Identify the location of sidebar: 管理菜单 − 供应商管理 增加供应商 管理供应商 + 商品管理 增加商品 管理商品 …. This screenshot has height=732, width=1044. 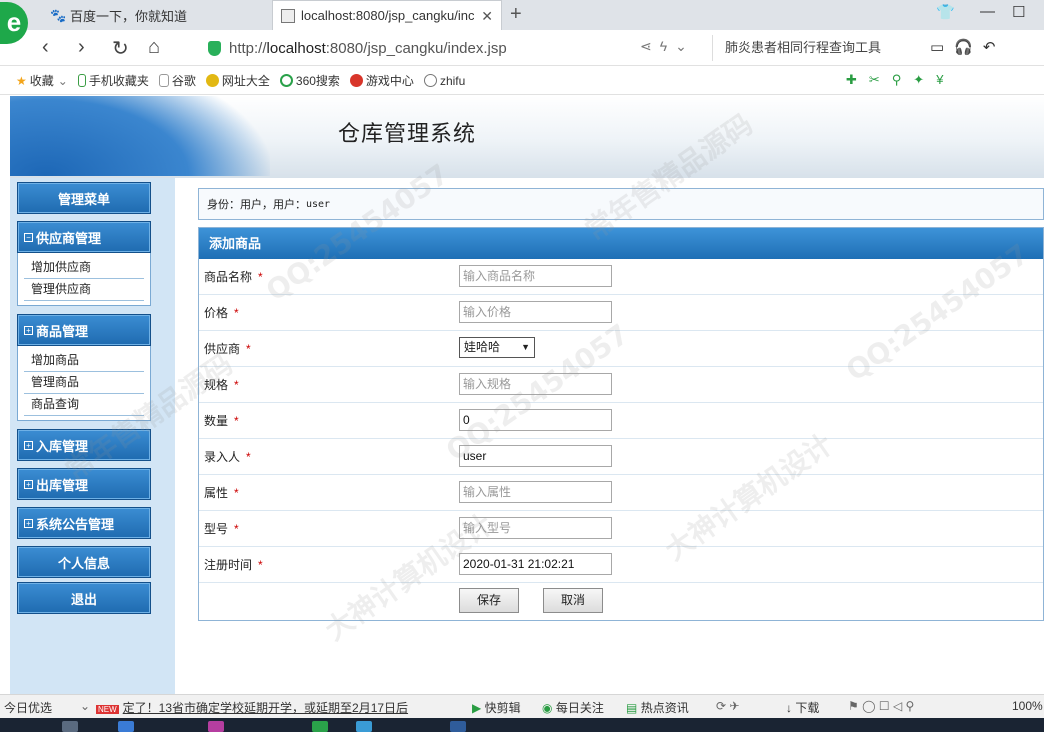
(92, 436).